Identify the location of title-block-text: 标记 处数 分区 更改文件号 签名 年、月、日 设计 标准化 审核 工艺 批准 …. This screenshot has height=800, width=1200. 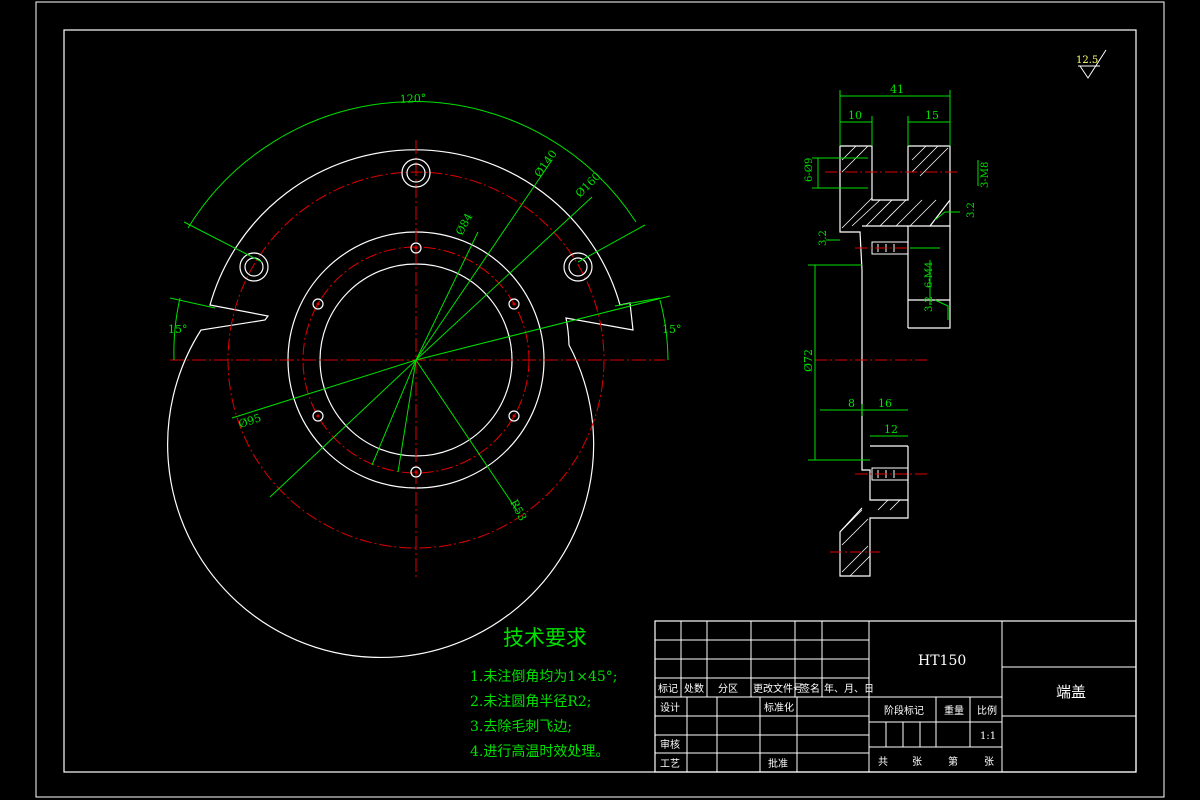
(872, 711).